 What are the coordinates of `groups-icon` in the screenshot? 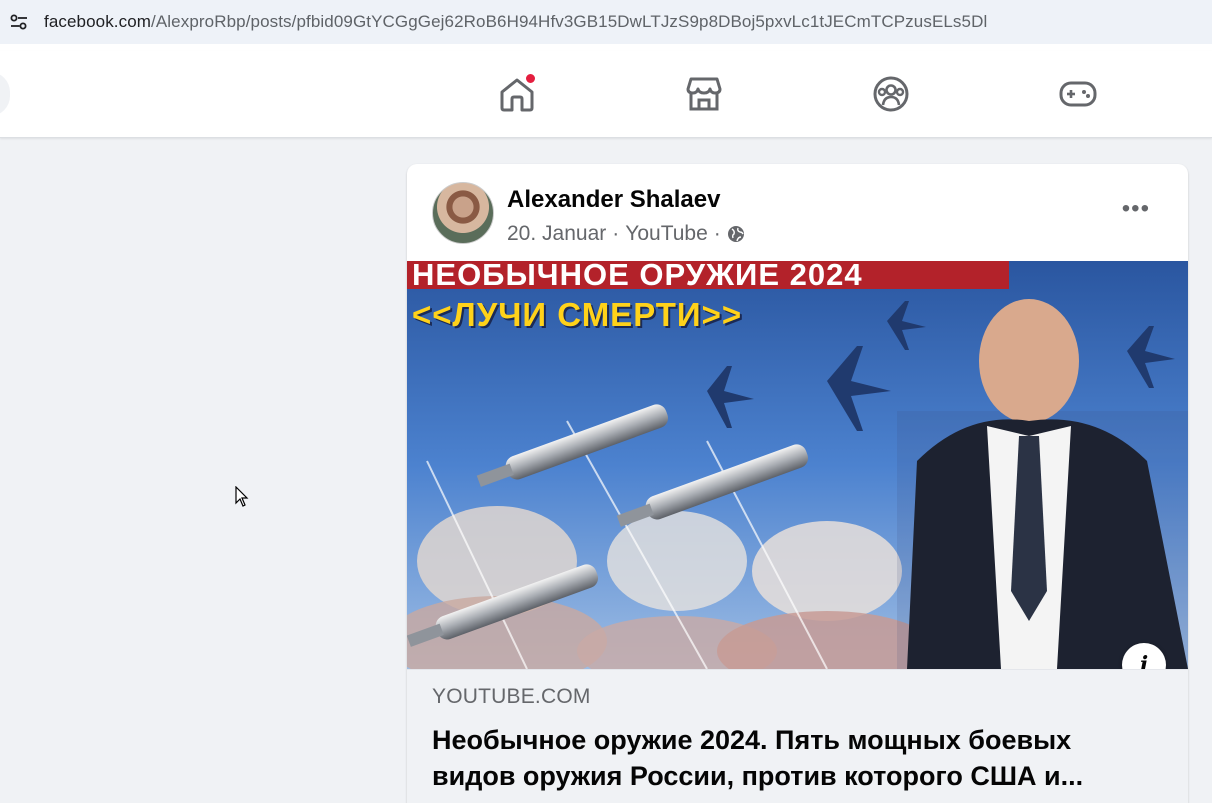 It's located at (891, 94).